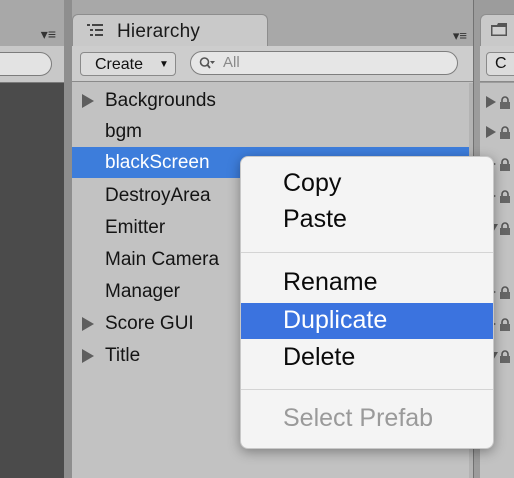 This screenshot has width=514, height=478. Describe the element at coordinates (32, 23) in the screenshot. I see `left-tab-strip: ▾≡` at that location.